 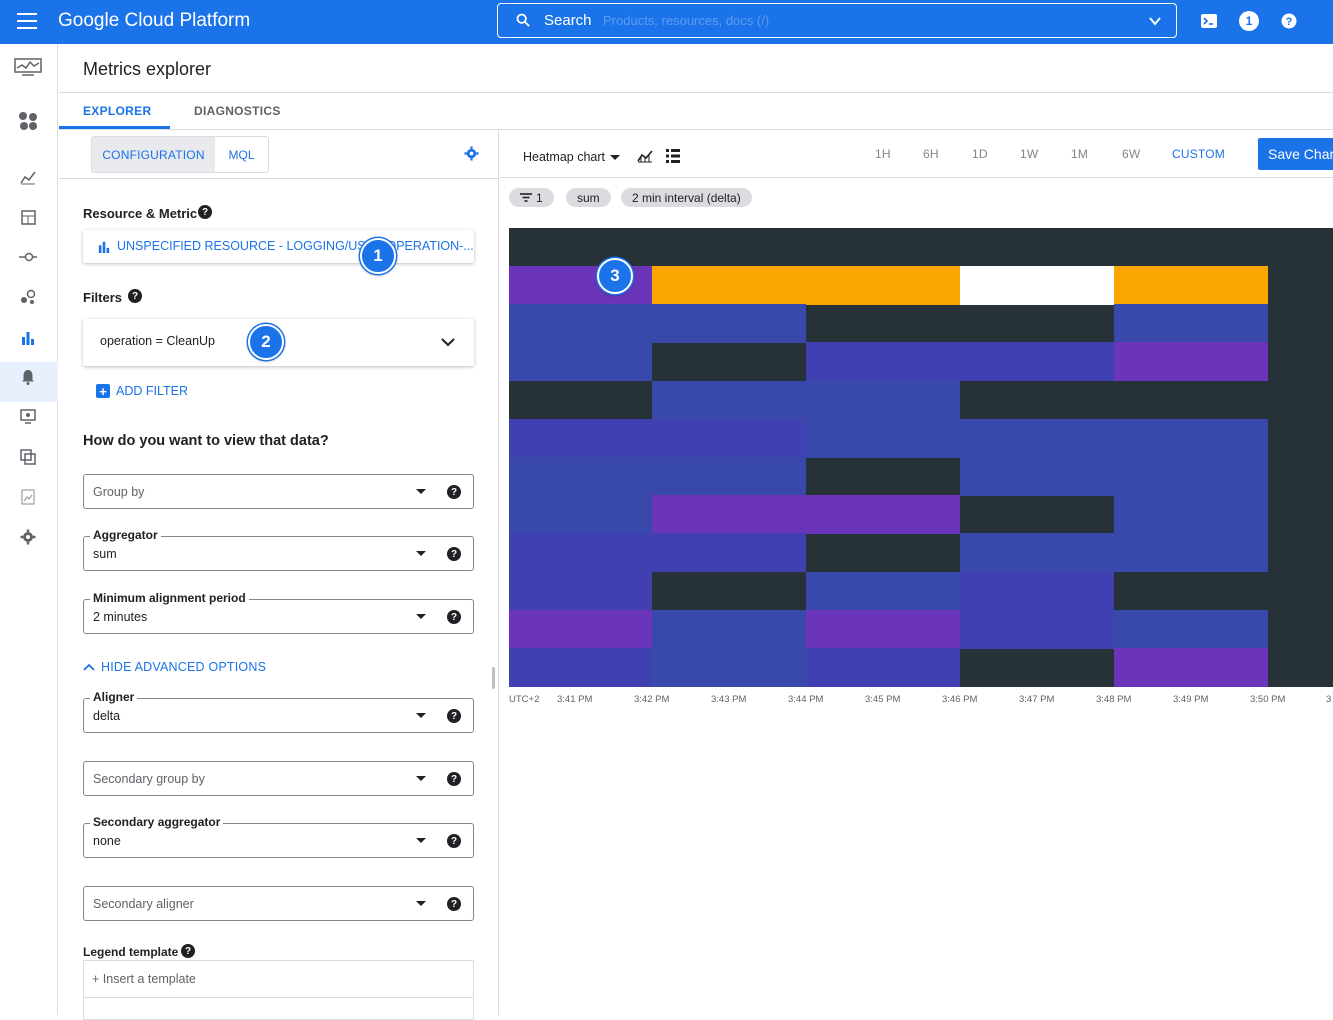 What do you see at coordinates (27, 21) in the screenshot?
I see `menu-icon` at bounding box center [27, 21].